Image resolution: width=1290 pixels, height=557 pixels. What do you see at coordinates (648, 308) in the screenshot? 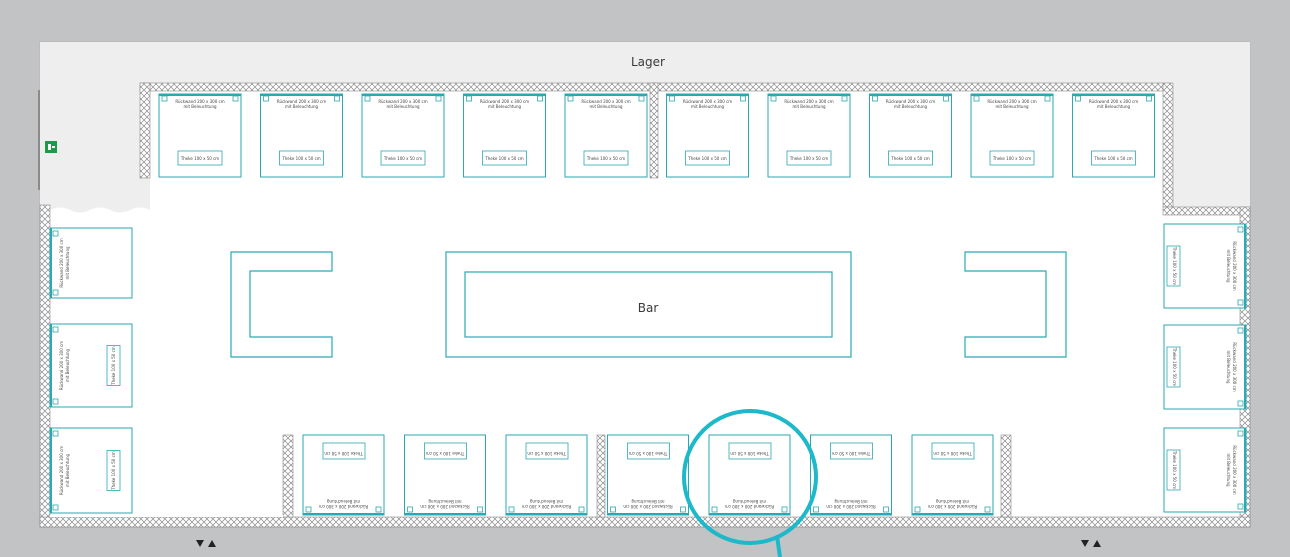
I see `bar-label: Bar` at bounding box center [648, 308].